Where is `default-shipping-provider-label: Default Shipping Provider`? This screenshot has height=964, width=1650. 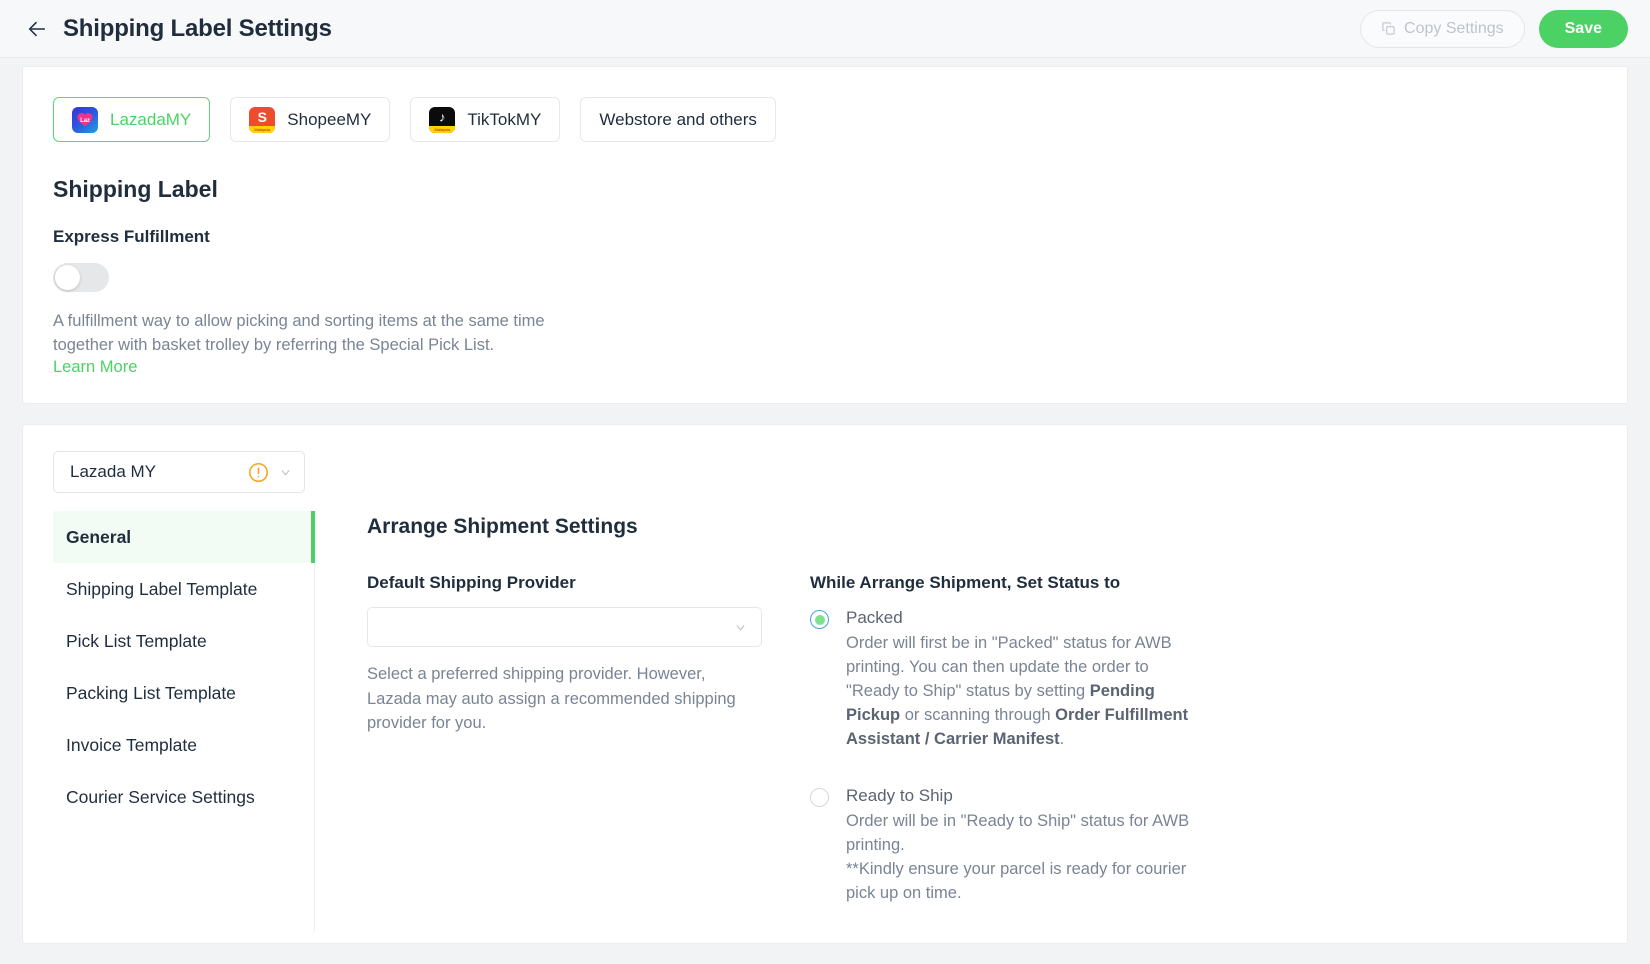
default-shipping-provider-label: Default Shipping Provider is located at coordinates (471, 582).